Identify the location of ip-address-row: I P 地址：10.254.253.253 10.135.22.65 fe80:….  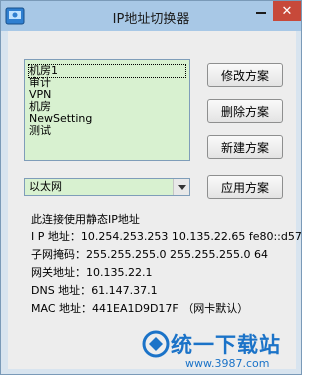
(166, 236).